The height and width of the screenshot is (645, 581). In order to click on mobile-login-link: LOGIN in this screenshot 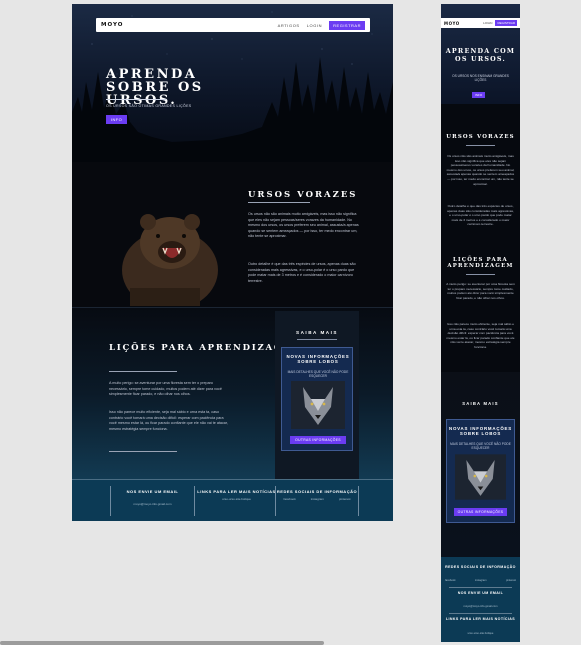, I will do `click(487, 23)`.